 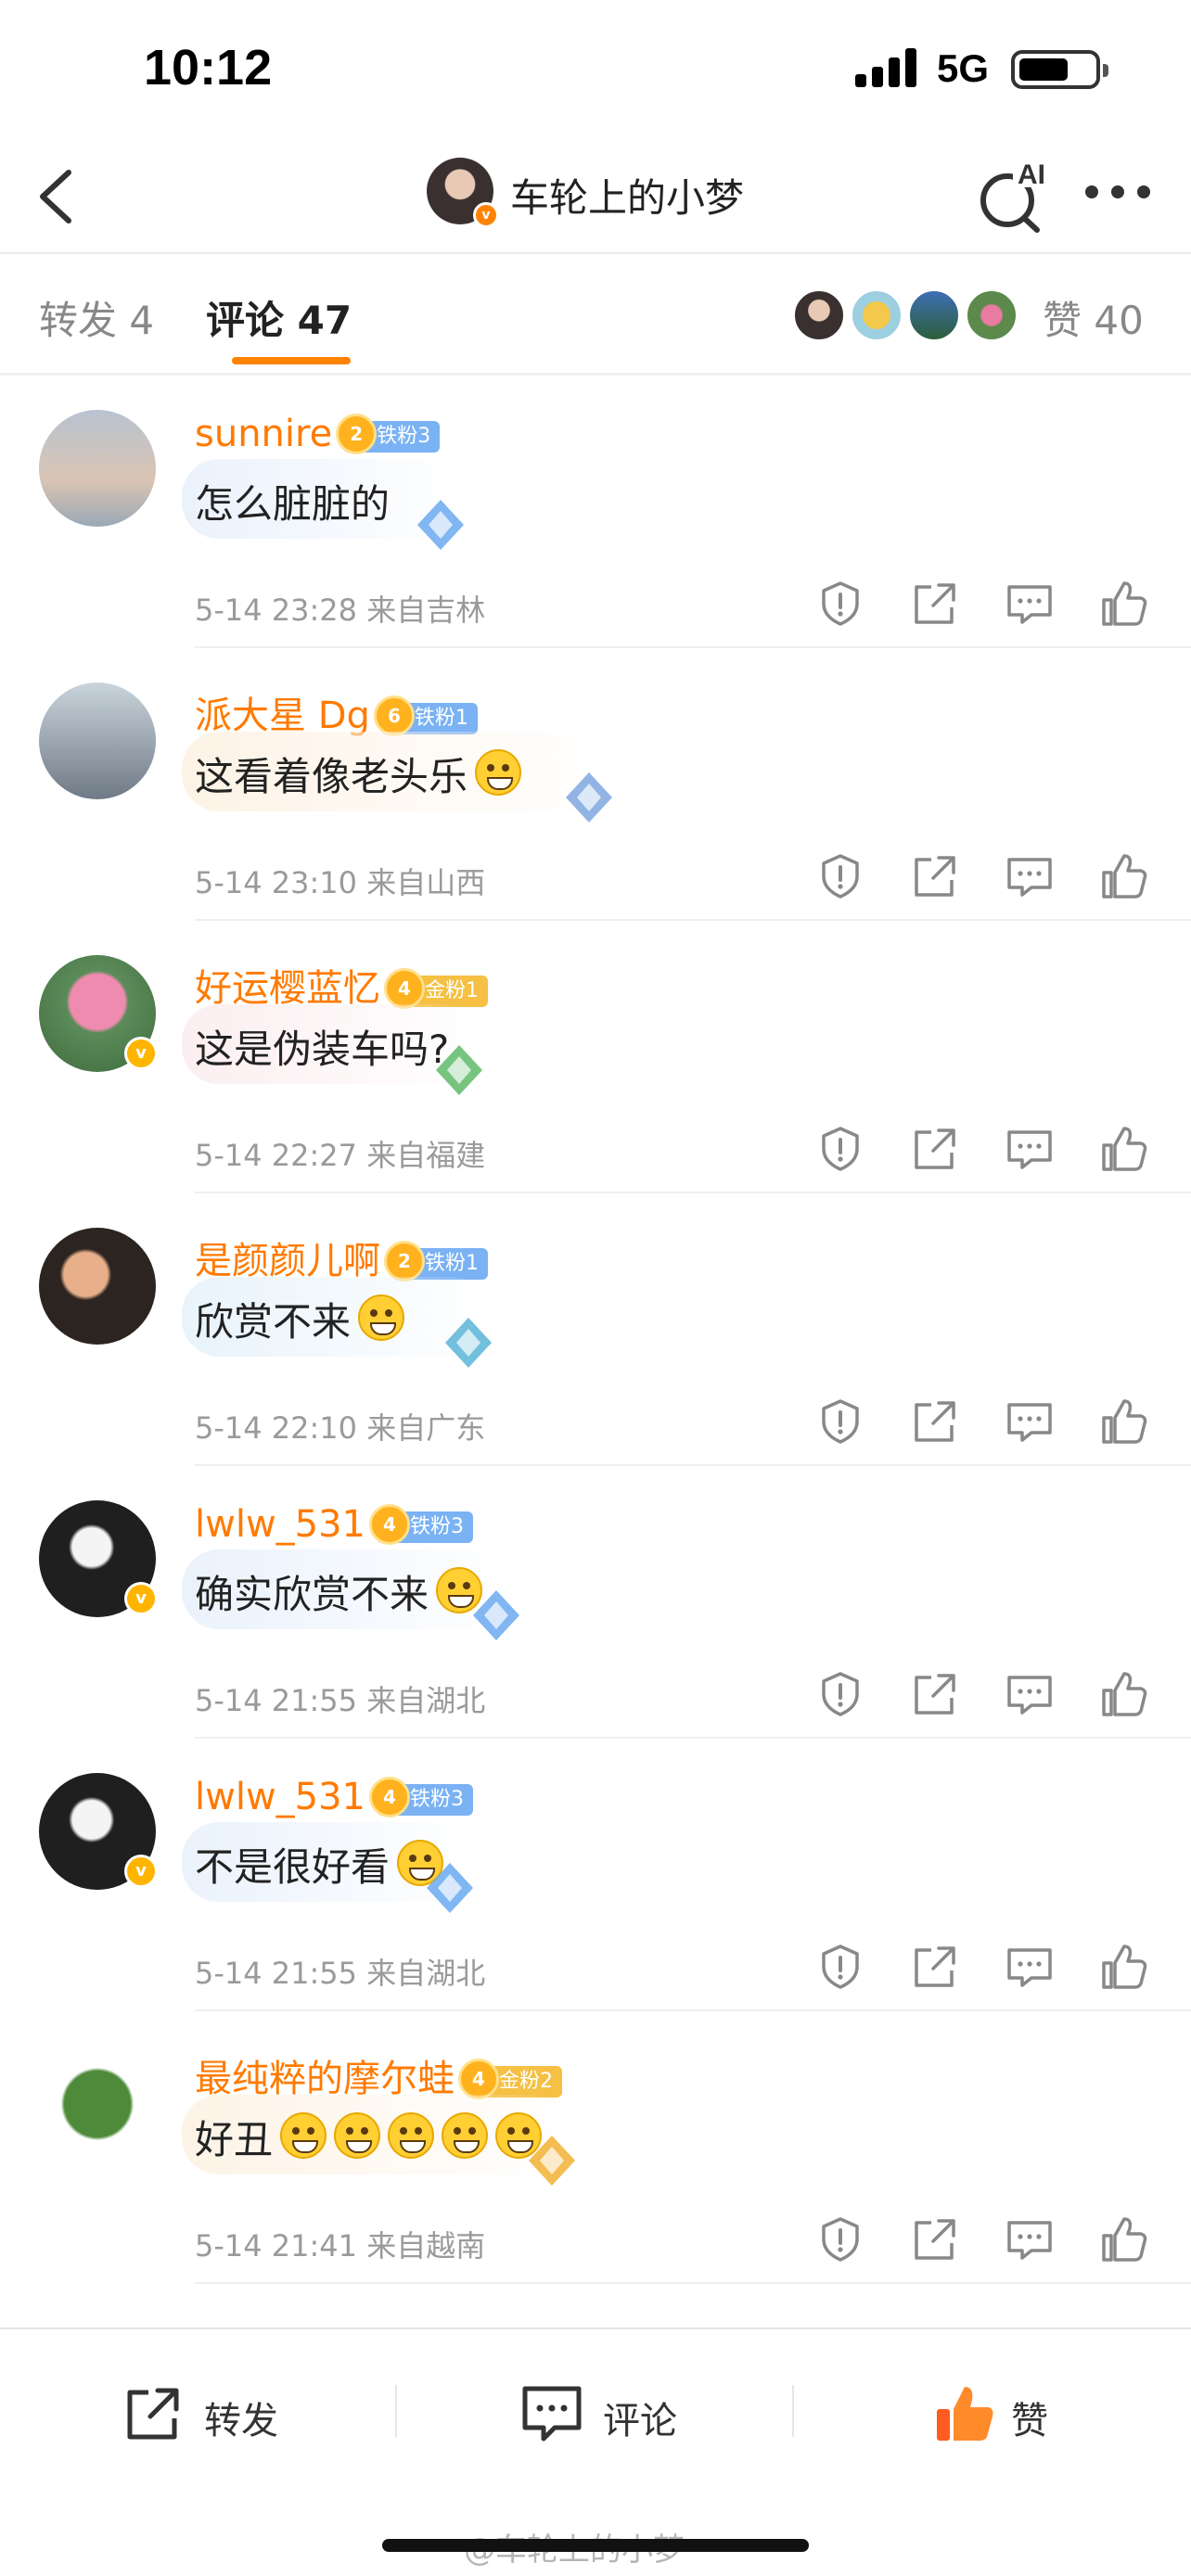 What do you see at coordinates (213, 2413) in the screenshot?
I see `repost-button: 转发` at bounding box center [213, 2413].